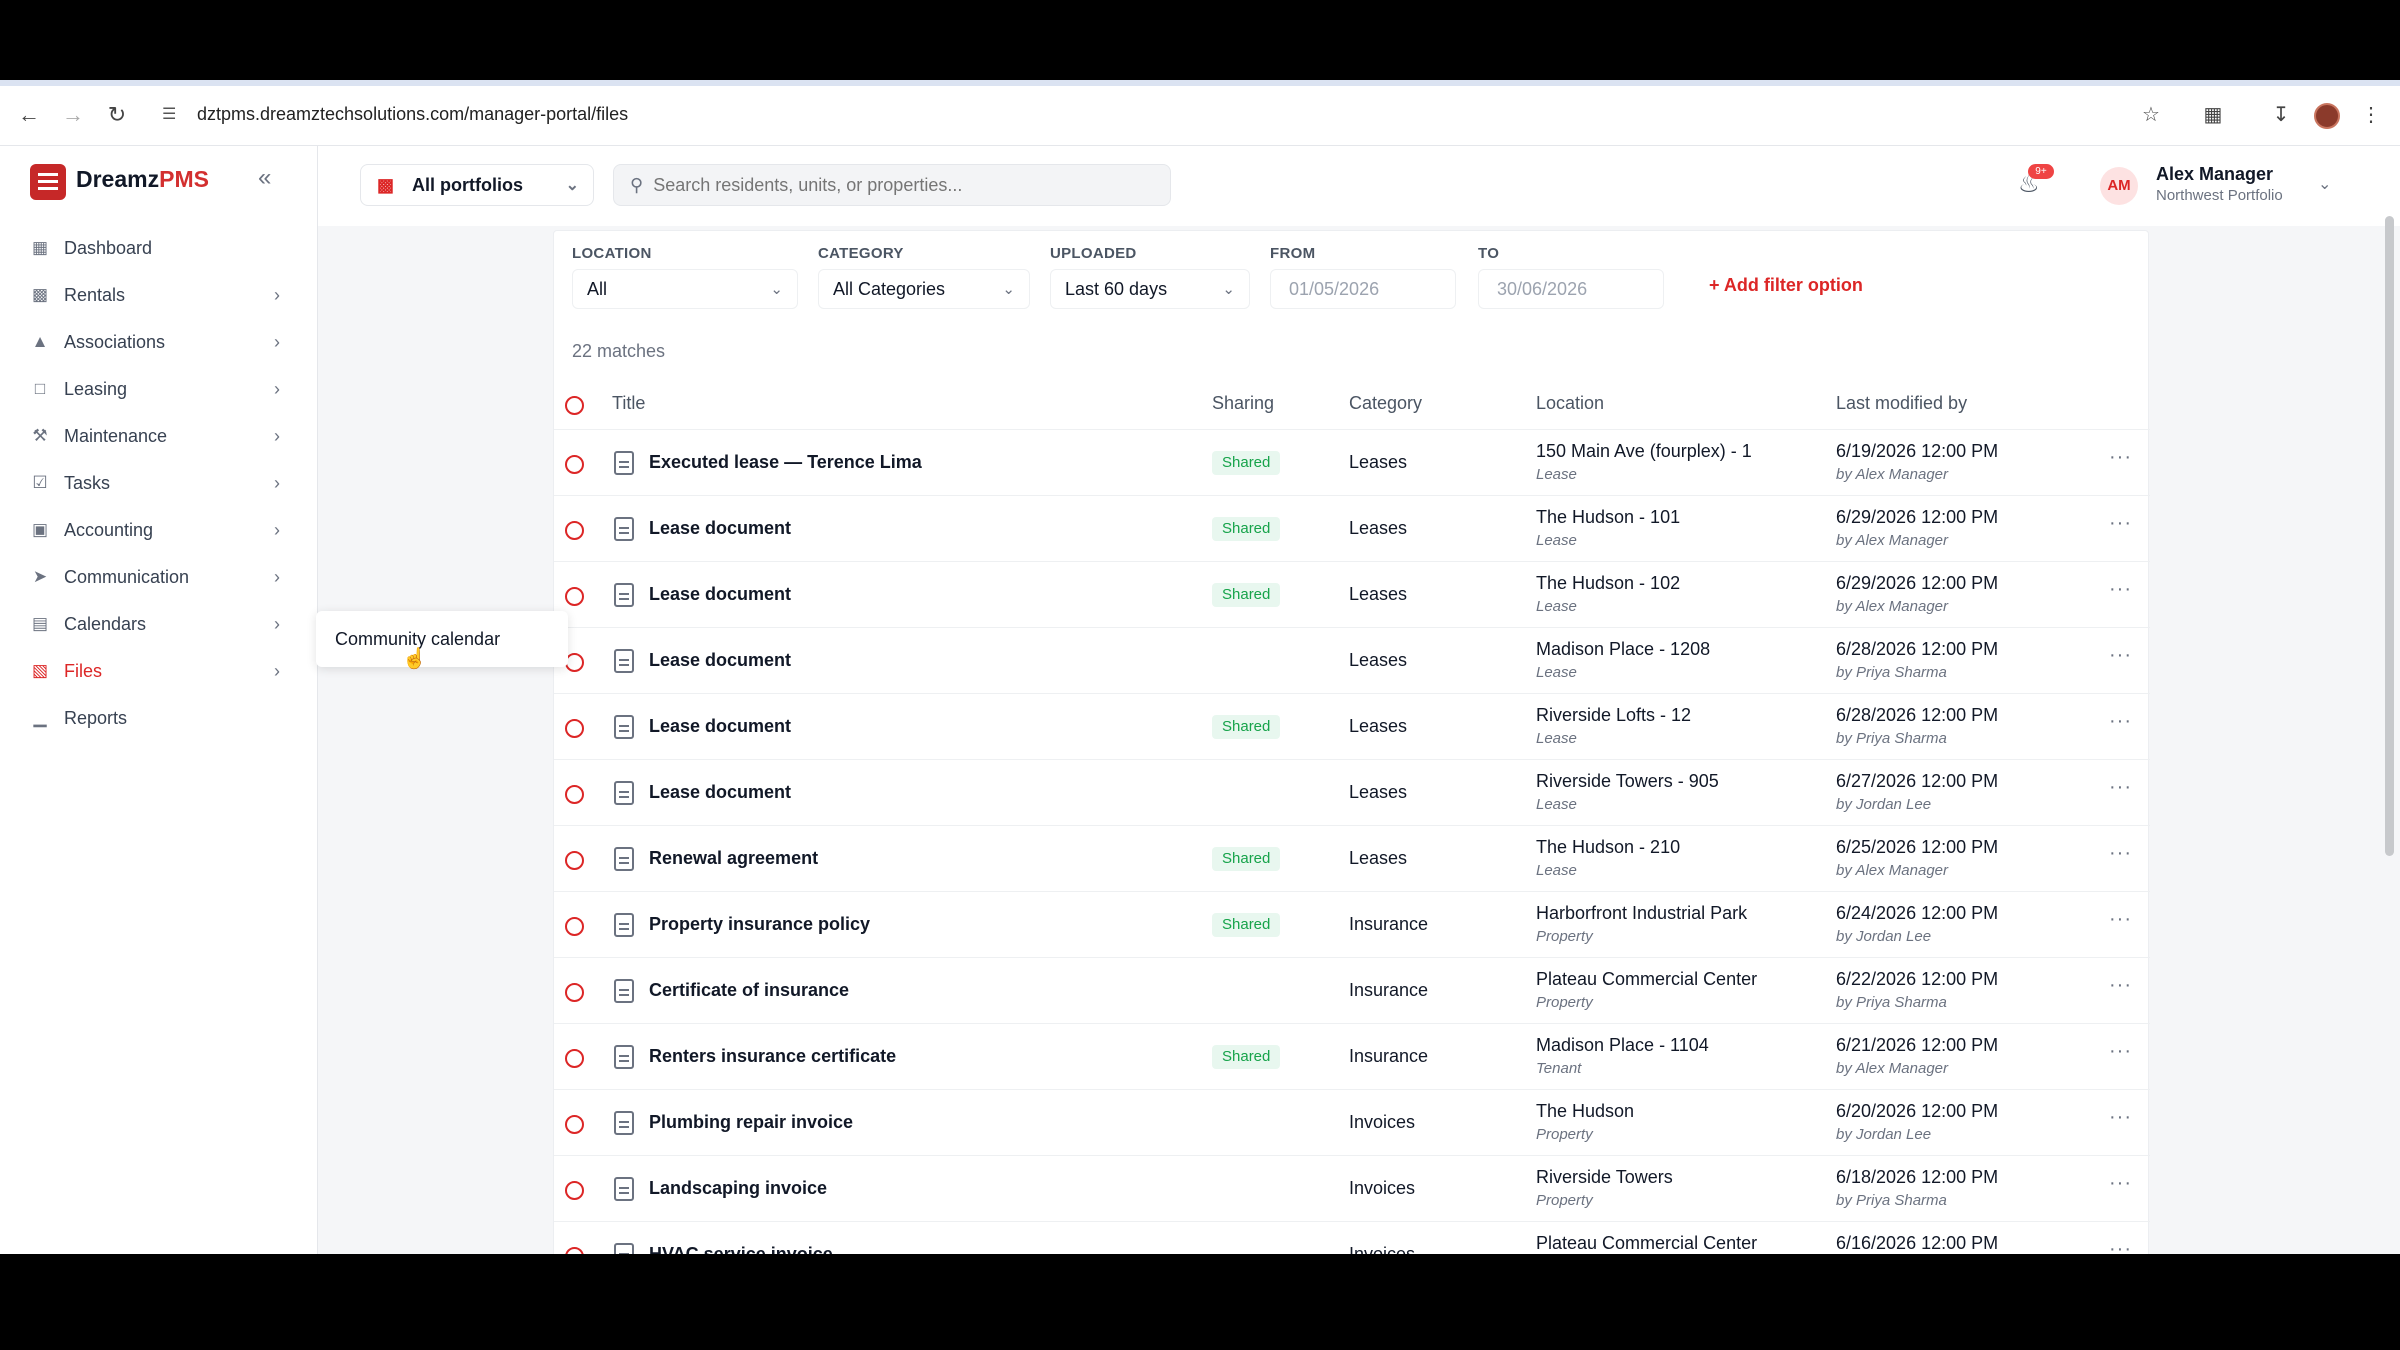 The image size is (2400, 1350). I want to click on sidebar-item-tasks: ☑ Tasks ›, so click(160, 483).